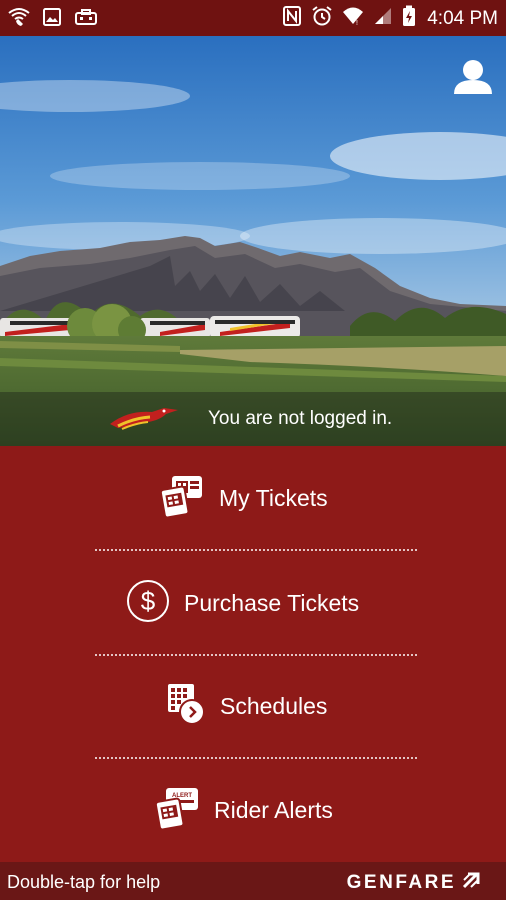 The width and height of the screenshot is (506, 900). What do you see at coordinates (409, 18) in the screenshot?
I see `battery-charging-icon` at bounding box center [409, 18].